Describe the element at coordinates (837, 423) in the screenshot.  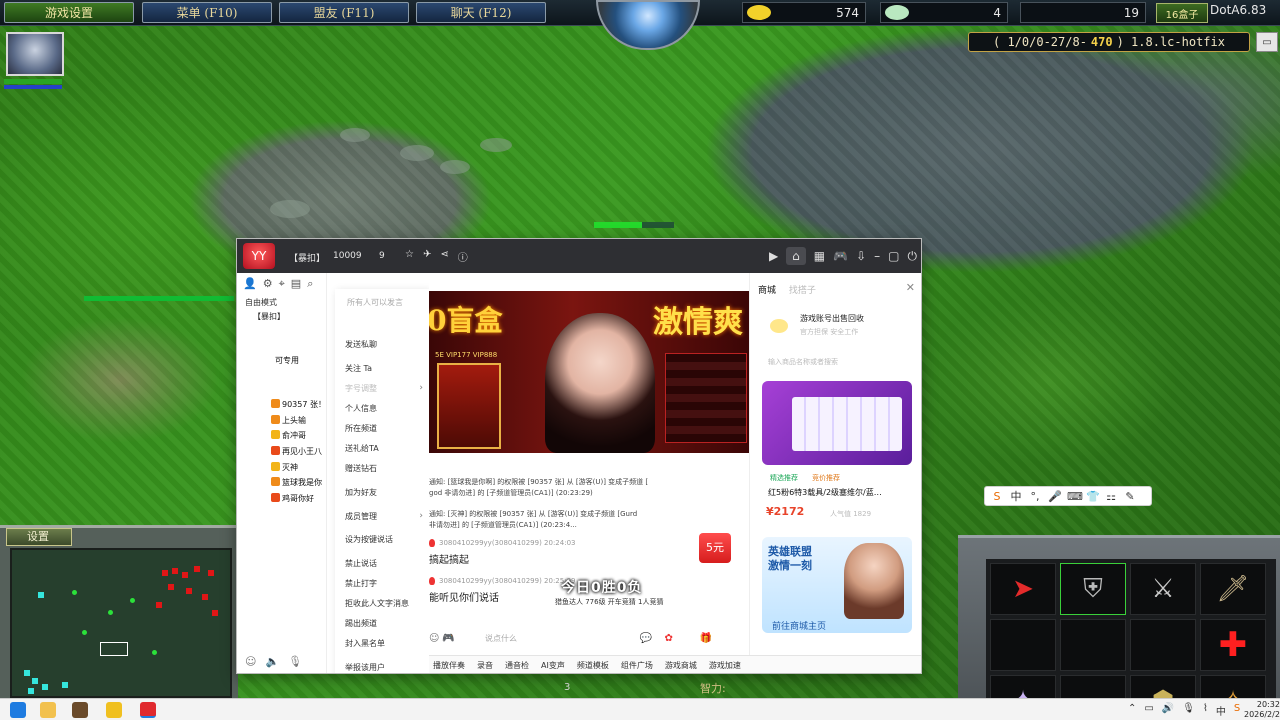
I see `product-image` at that location.